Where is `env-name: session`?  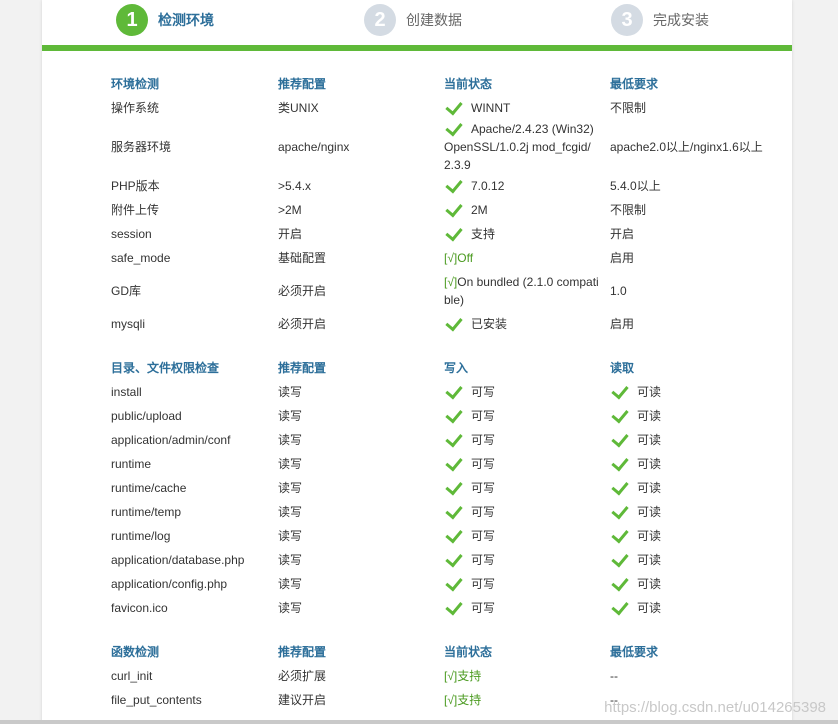 env-name: session is located at coordinates (131, 234).